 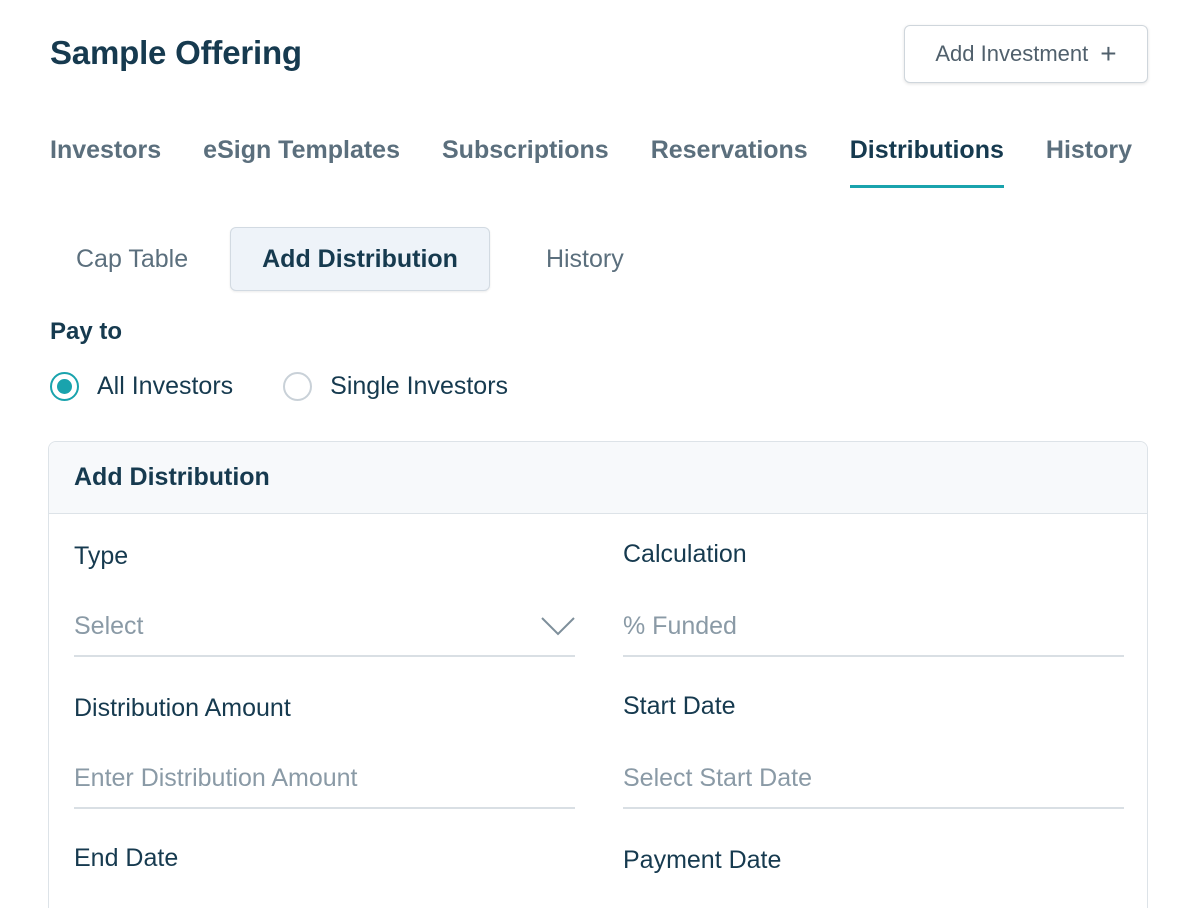 I want to click on plus-icon: +, so click(x=1108, y=53).